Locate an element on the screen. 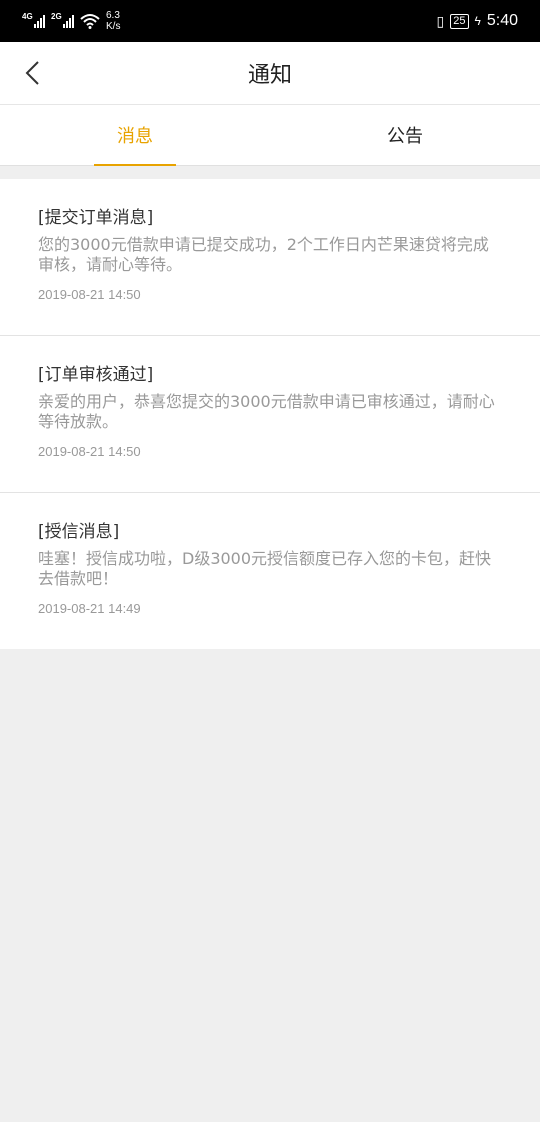  wifi-icon is located at coordinates (90, 21).